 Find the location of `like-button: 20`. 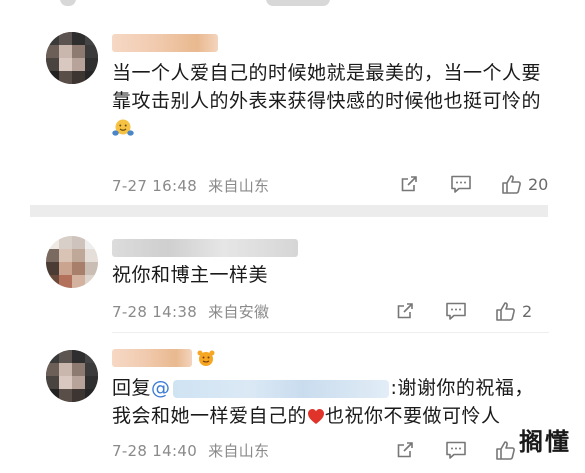

like-button: 20 is located at coordinates (524, 184).